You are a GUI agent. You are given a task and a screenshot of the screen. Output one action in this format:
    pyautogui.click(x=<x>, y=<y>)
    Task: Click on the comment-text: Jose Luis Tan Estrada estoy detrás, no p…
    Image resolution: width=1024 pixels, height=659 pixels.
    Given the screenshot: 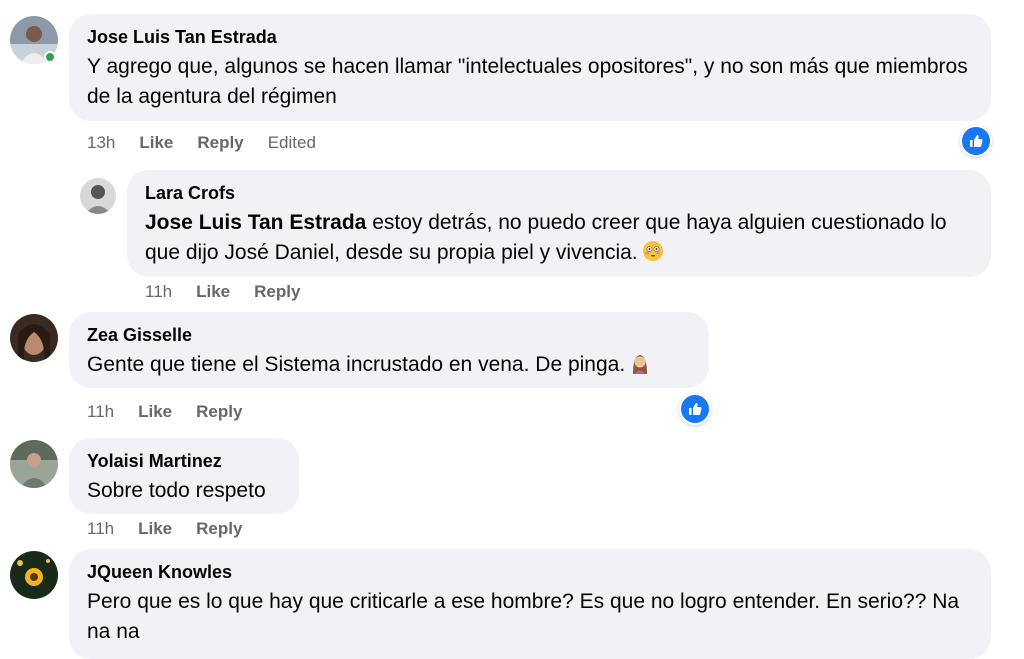 What is the action you would take?
    pyautogui.click(x=559, y=238)
    